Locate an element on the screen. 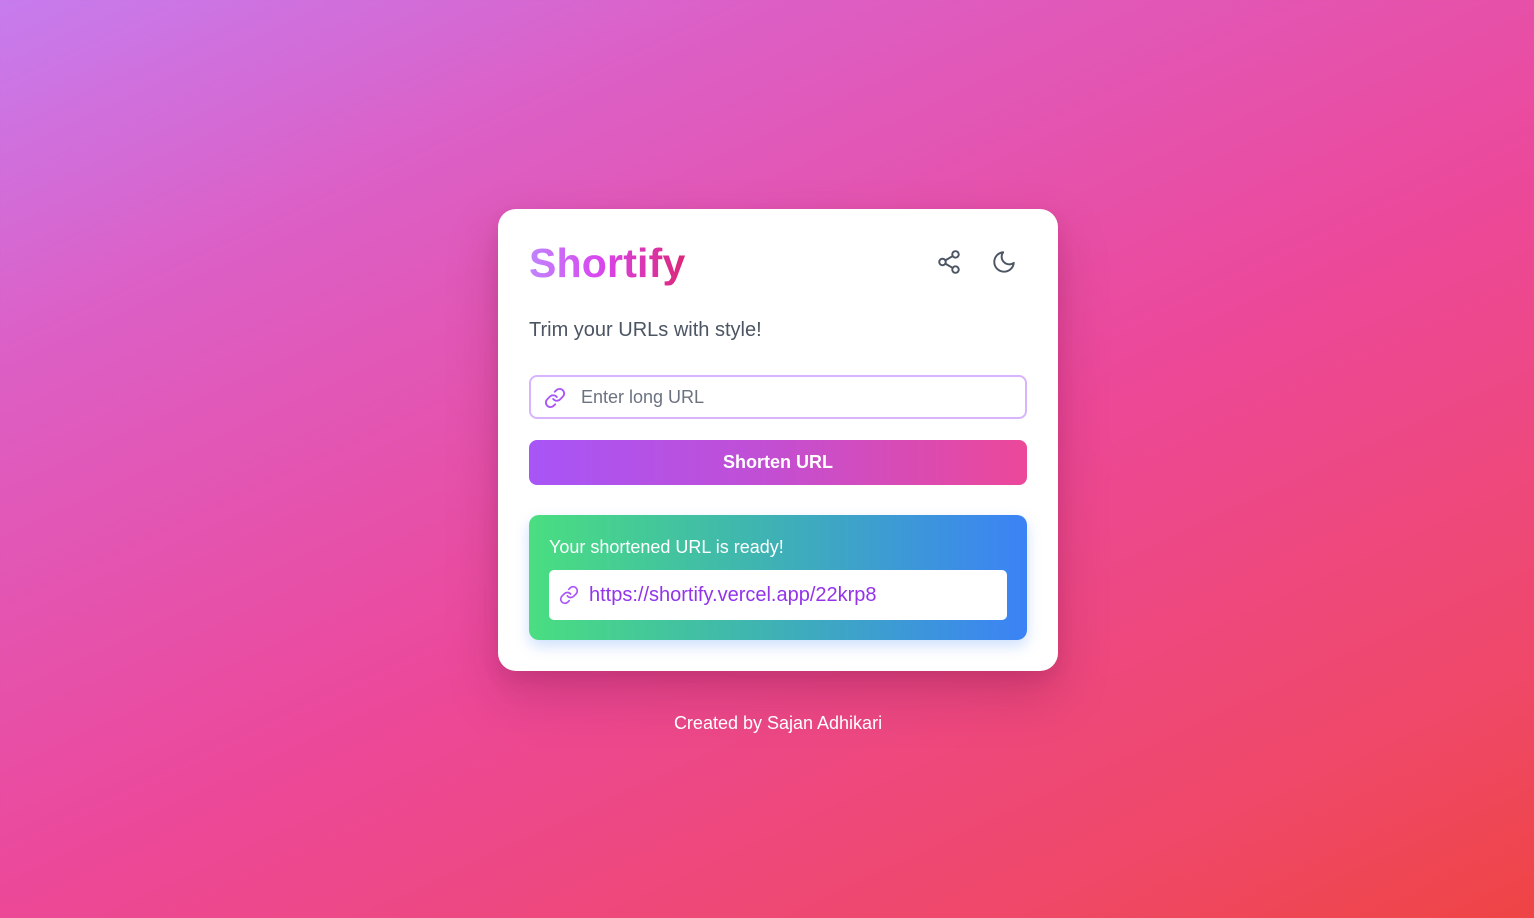 This screenshot has height=918, width=1534. share-icon is located at coordinates (949, 262).